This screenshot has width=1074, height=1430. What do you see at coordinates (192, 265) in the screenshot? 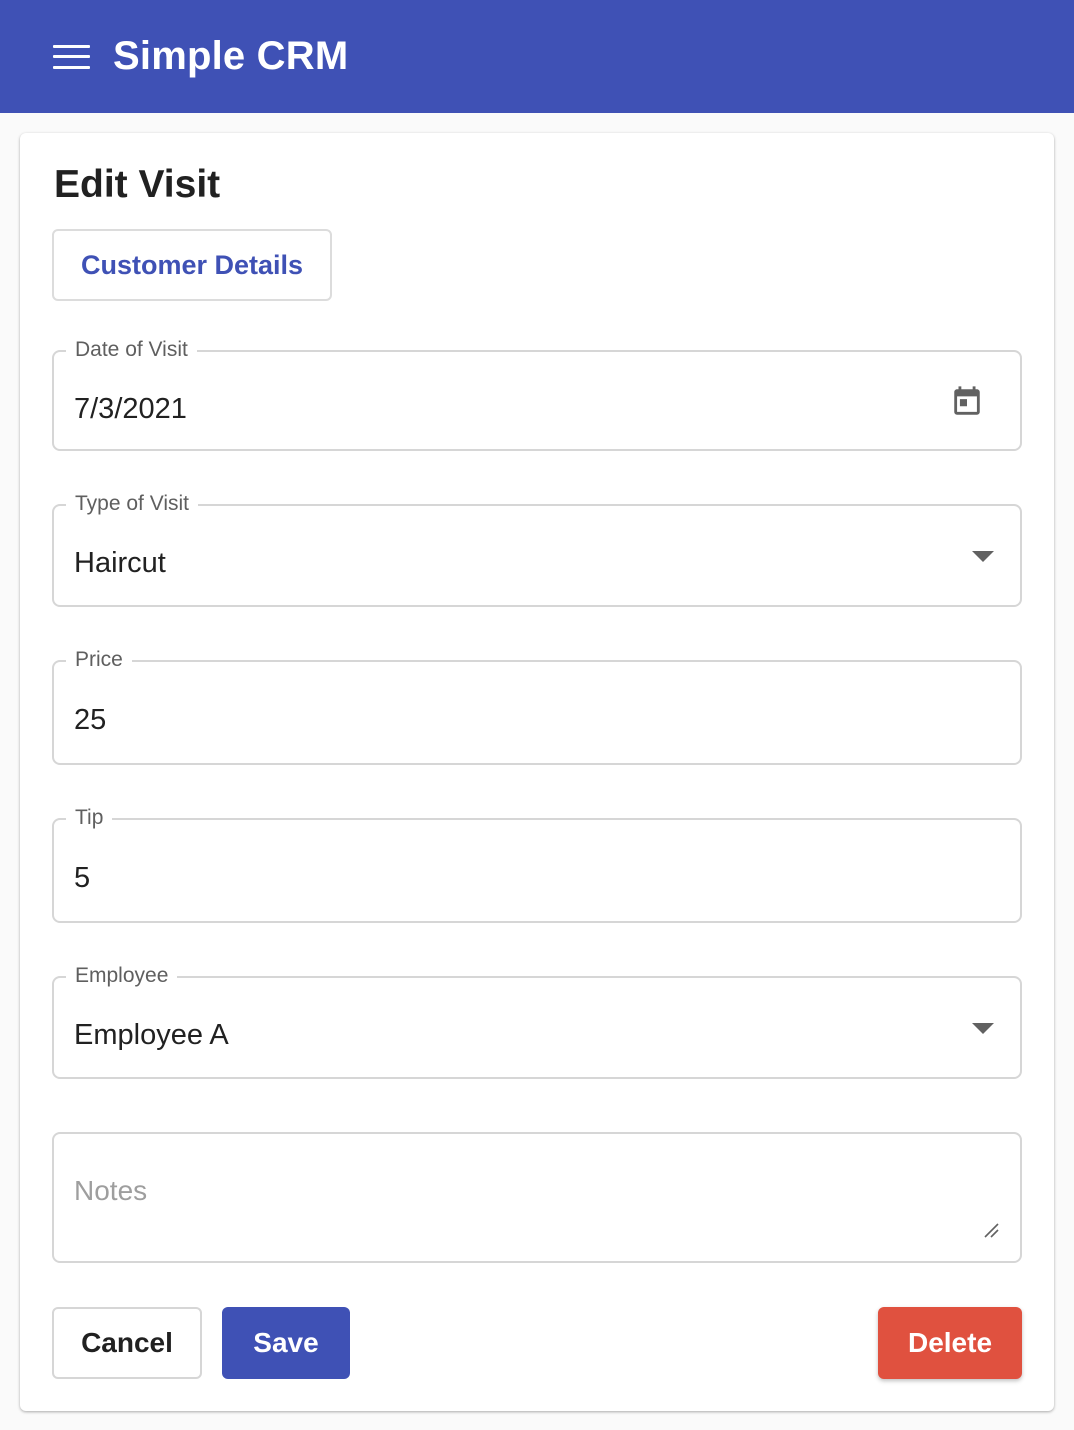
I see `customer-details-button: Customer Details` at bounding box center [192, 265].